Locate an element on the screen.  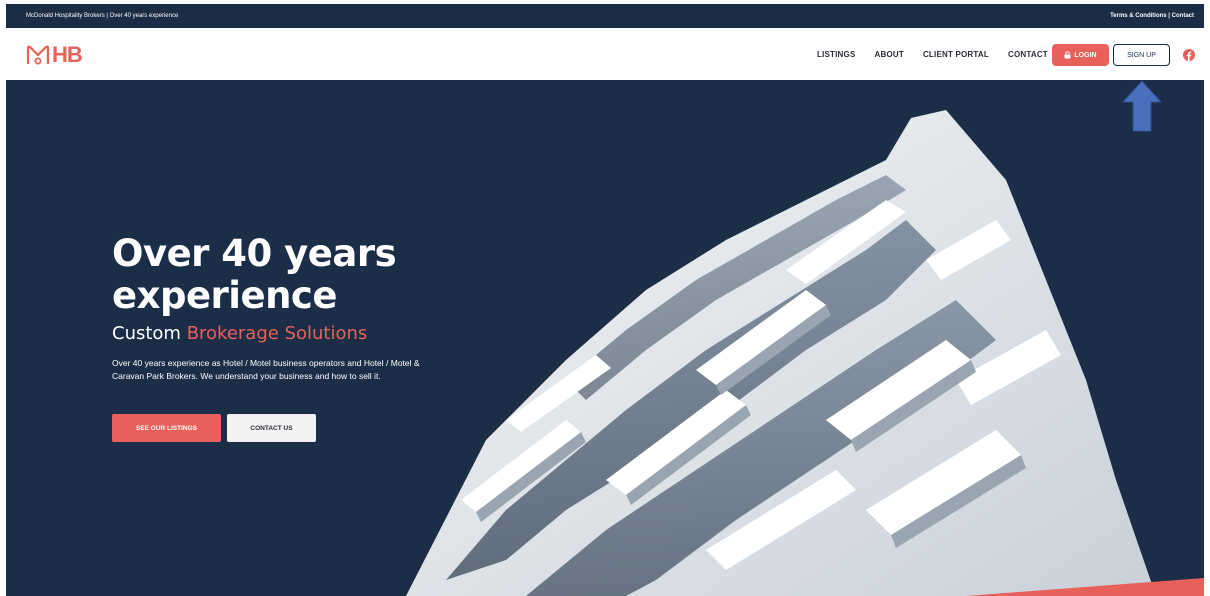
hero-title-line1: Over 40 years is located at coordinates (254, 253).